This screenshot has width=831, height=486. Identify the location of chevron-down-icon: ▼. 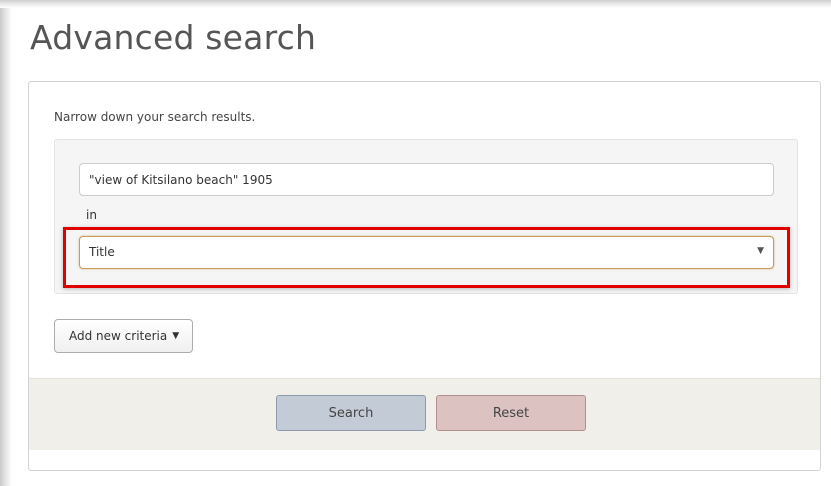
(760, 251).